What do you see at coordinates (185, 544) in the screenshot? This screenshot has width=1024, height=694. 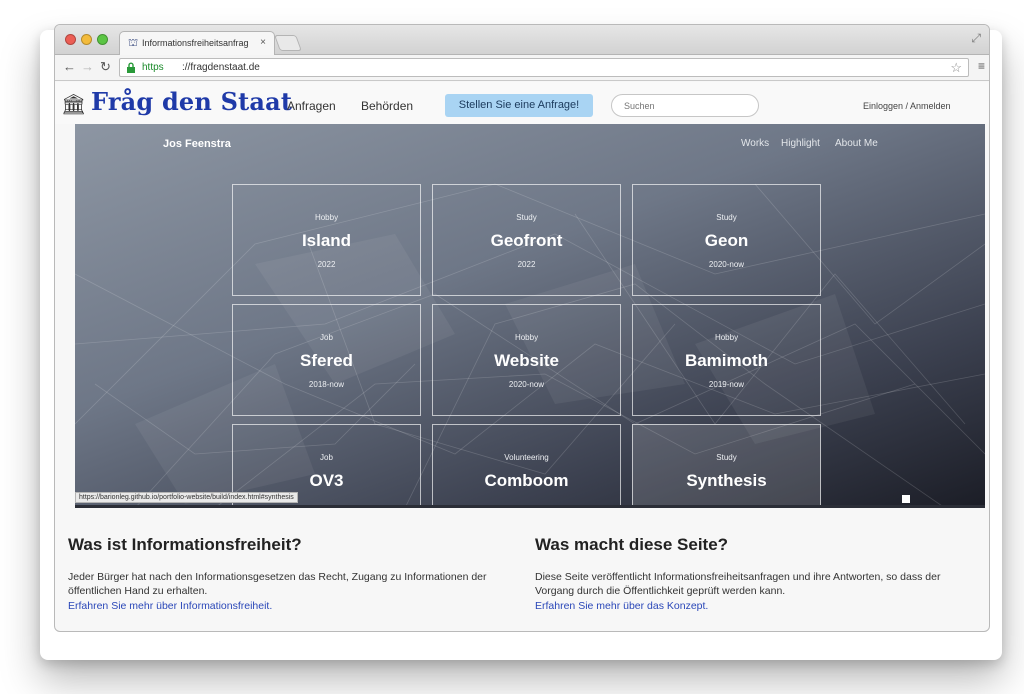 I see `section-title-info: Was ist Informationsfreiheit?` at bounding box center [185, 544].